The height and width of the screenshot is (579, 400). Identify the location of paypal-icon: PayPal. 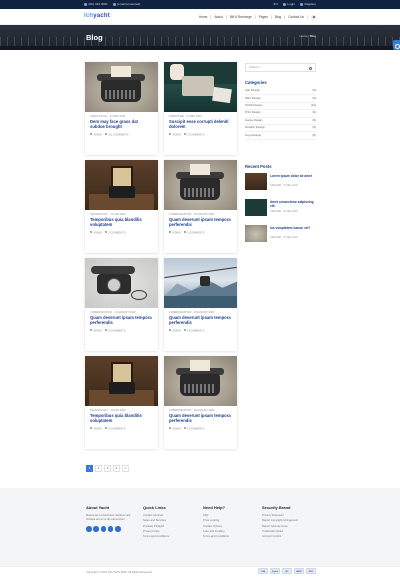
(275, 571).